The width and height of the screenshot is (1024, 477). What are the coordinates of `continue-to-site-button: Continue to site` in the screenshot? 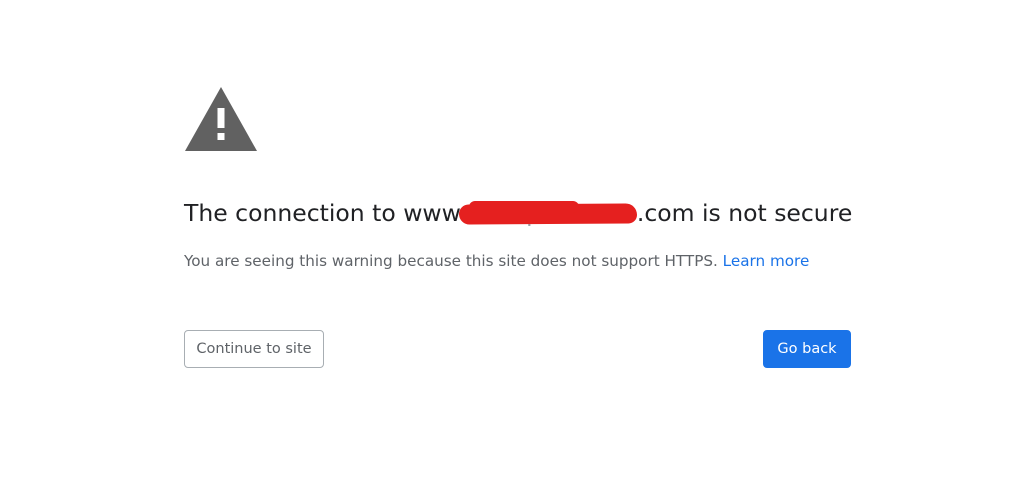 It's located at (254, 349).